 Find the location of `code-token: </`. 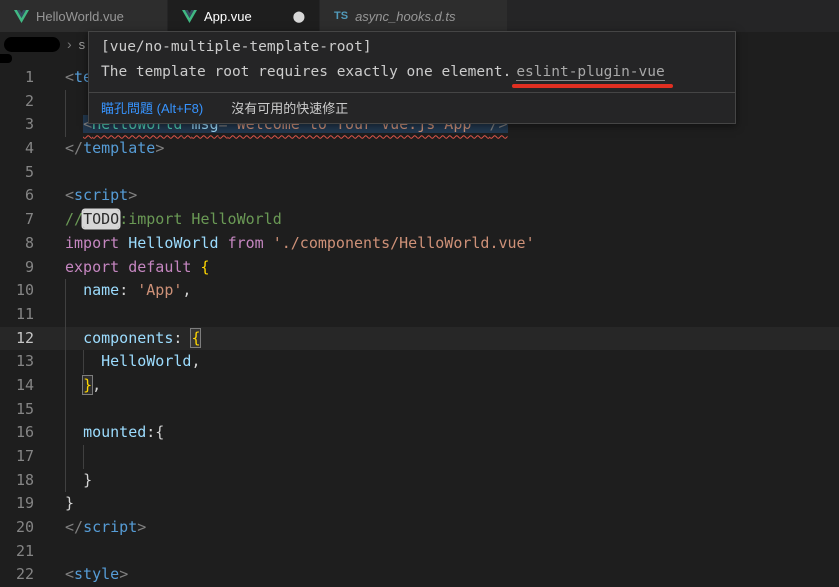

code-token: </ is located at coordinates (74, 148).